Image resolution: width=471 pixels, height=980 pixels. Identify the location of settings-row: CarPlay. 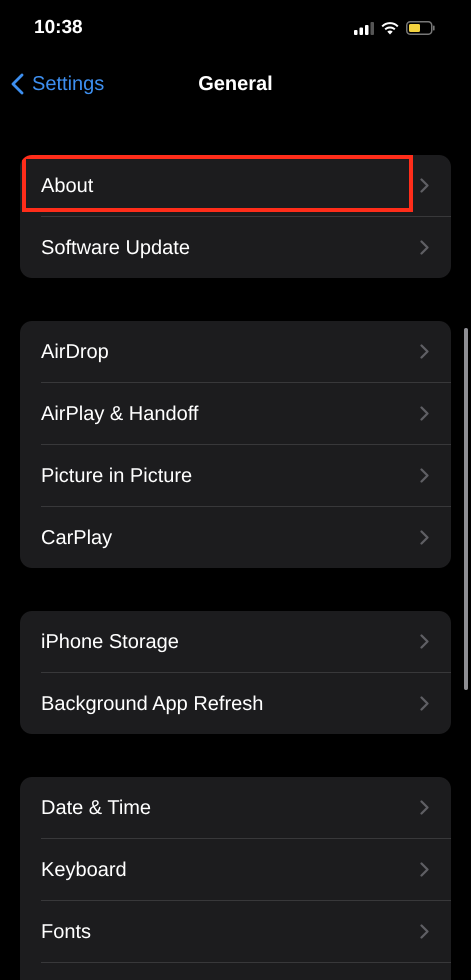
(235, 537).